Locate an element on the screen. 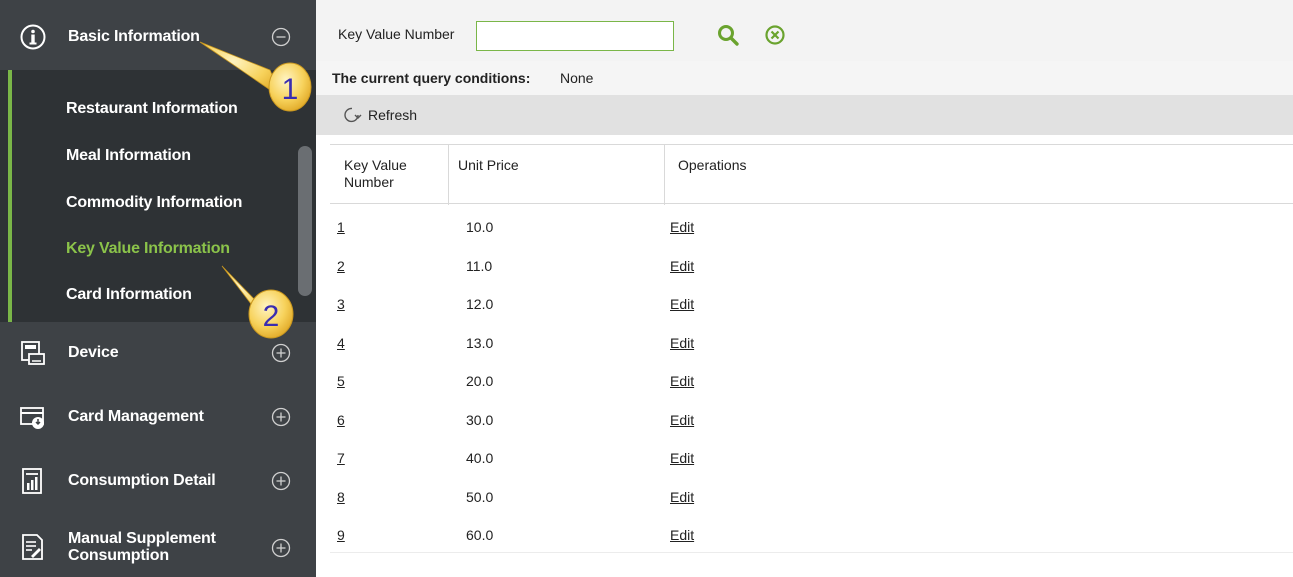 Image resolution: width=1293 pixels, height=577 pixels. key-value-number-link: 6 is located at coordinates (341, 420).